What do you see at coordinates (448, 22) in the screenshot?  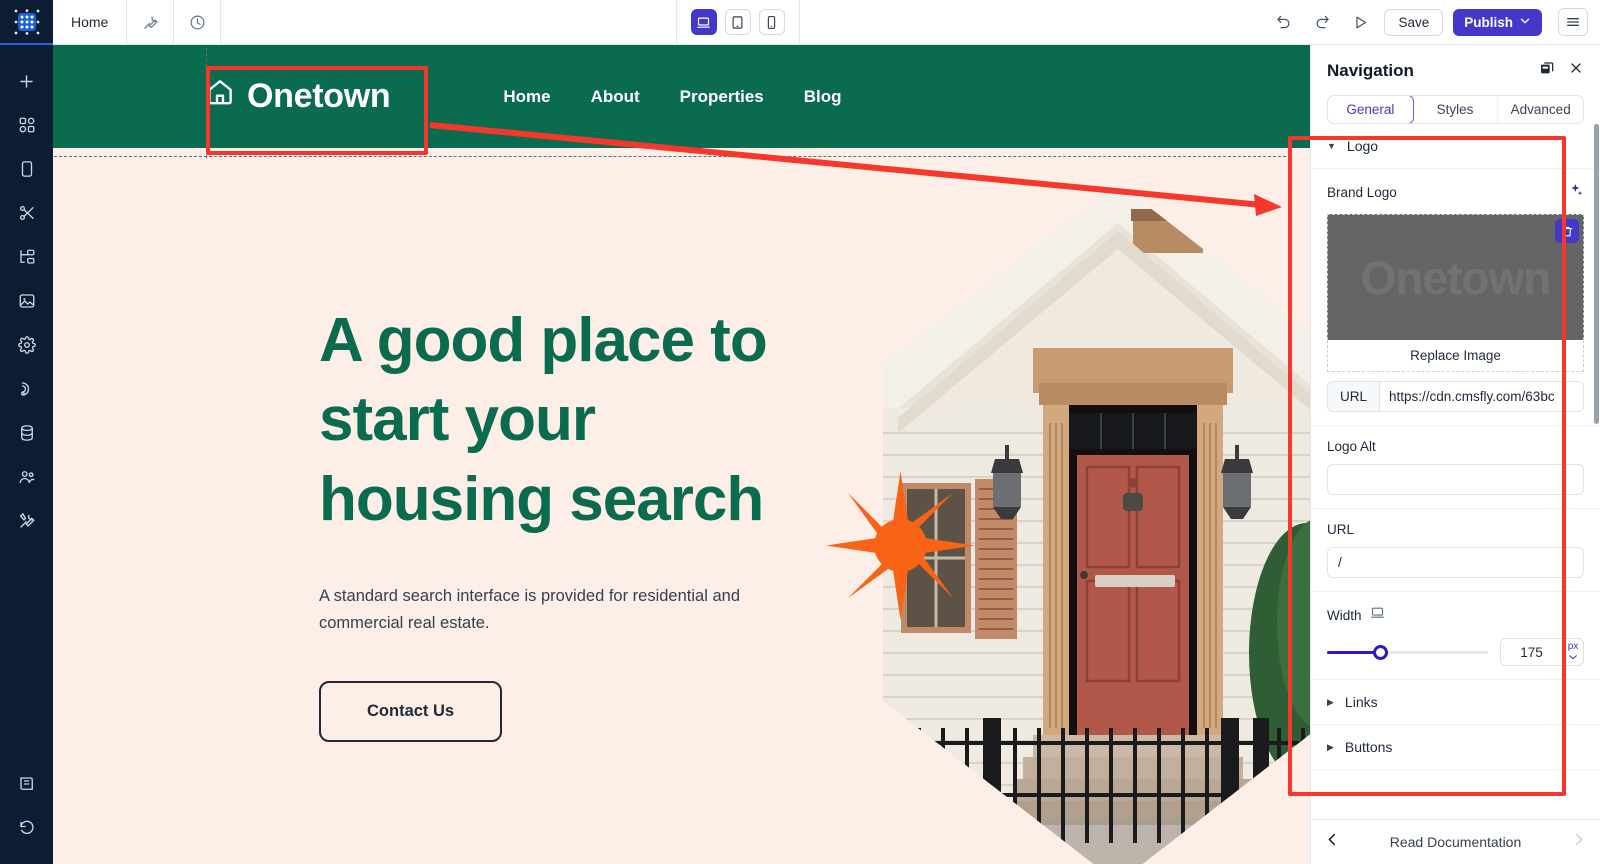 I see `toolbar-spacer-left` at bounding box center [448, 22].